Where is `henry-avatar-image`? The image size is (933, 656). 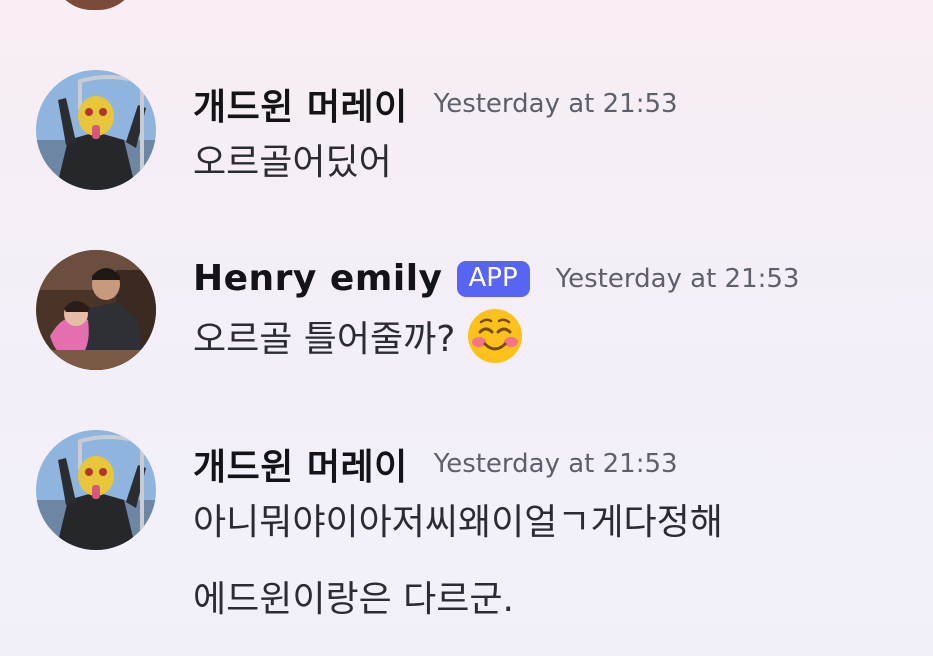 henry-avatar-image is located at coordinates (96, 310).